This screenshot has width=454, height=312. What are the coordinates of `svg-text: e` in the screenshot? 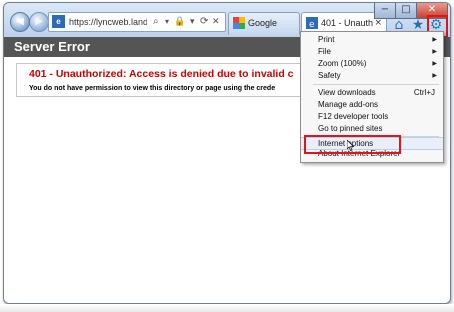 It's located at (312, 24).